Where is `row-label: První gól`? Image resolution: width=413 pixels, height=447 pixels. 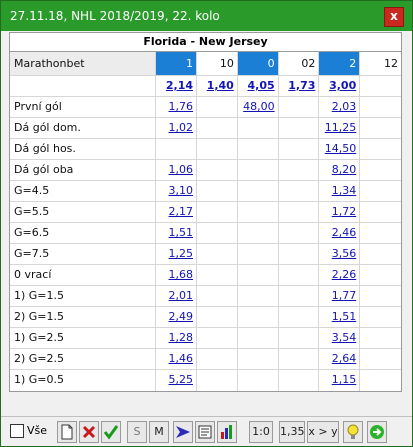
row-label: První gól is located at coordinates (83, 107).